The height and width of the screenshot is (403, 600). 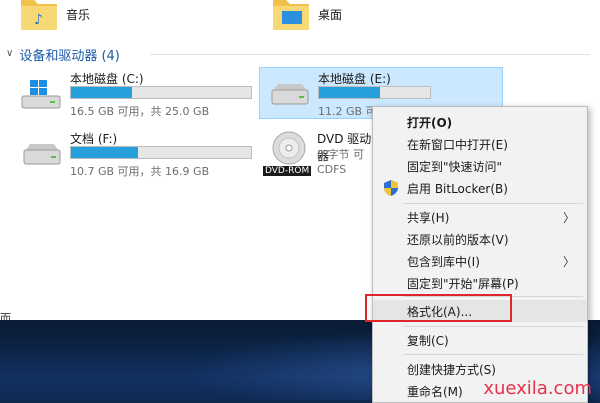 What do you see at coordinates (463, 283) in the screenshot?
I see `menu-item-label: 固定到"开始"屏幕(P)` at bounding box center [463, 283].